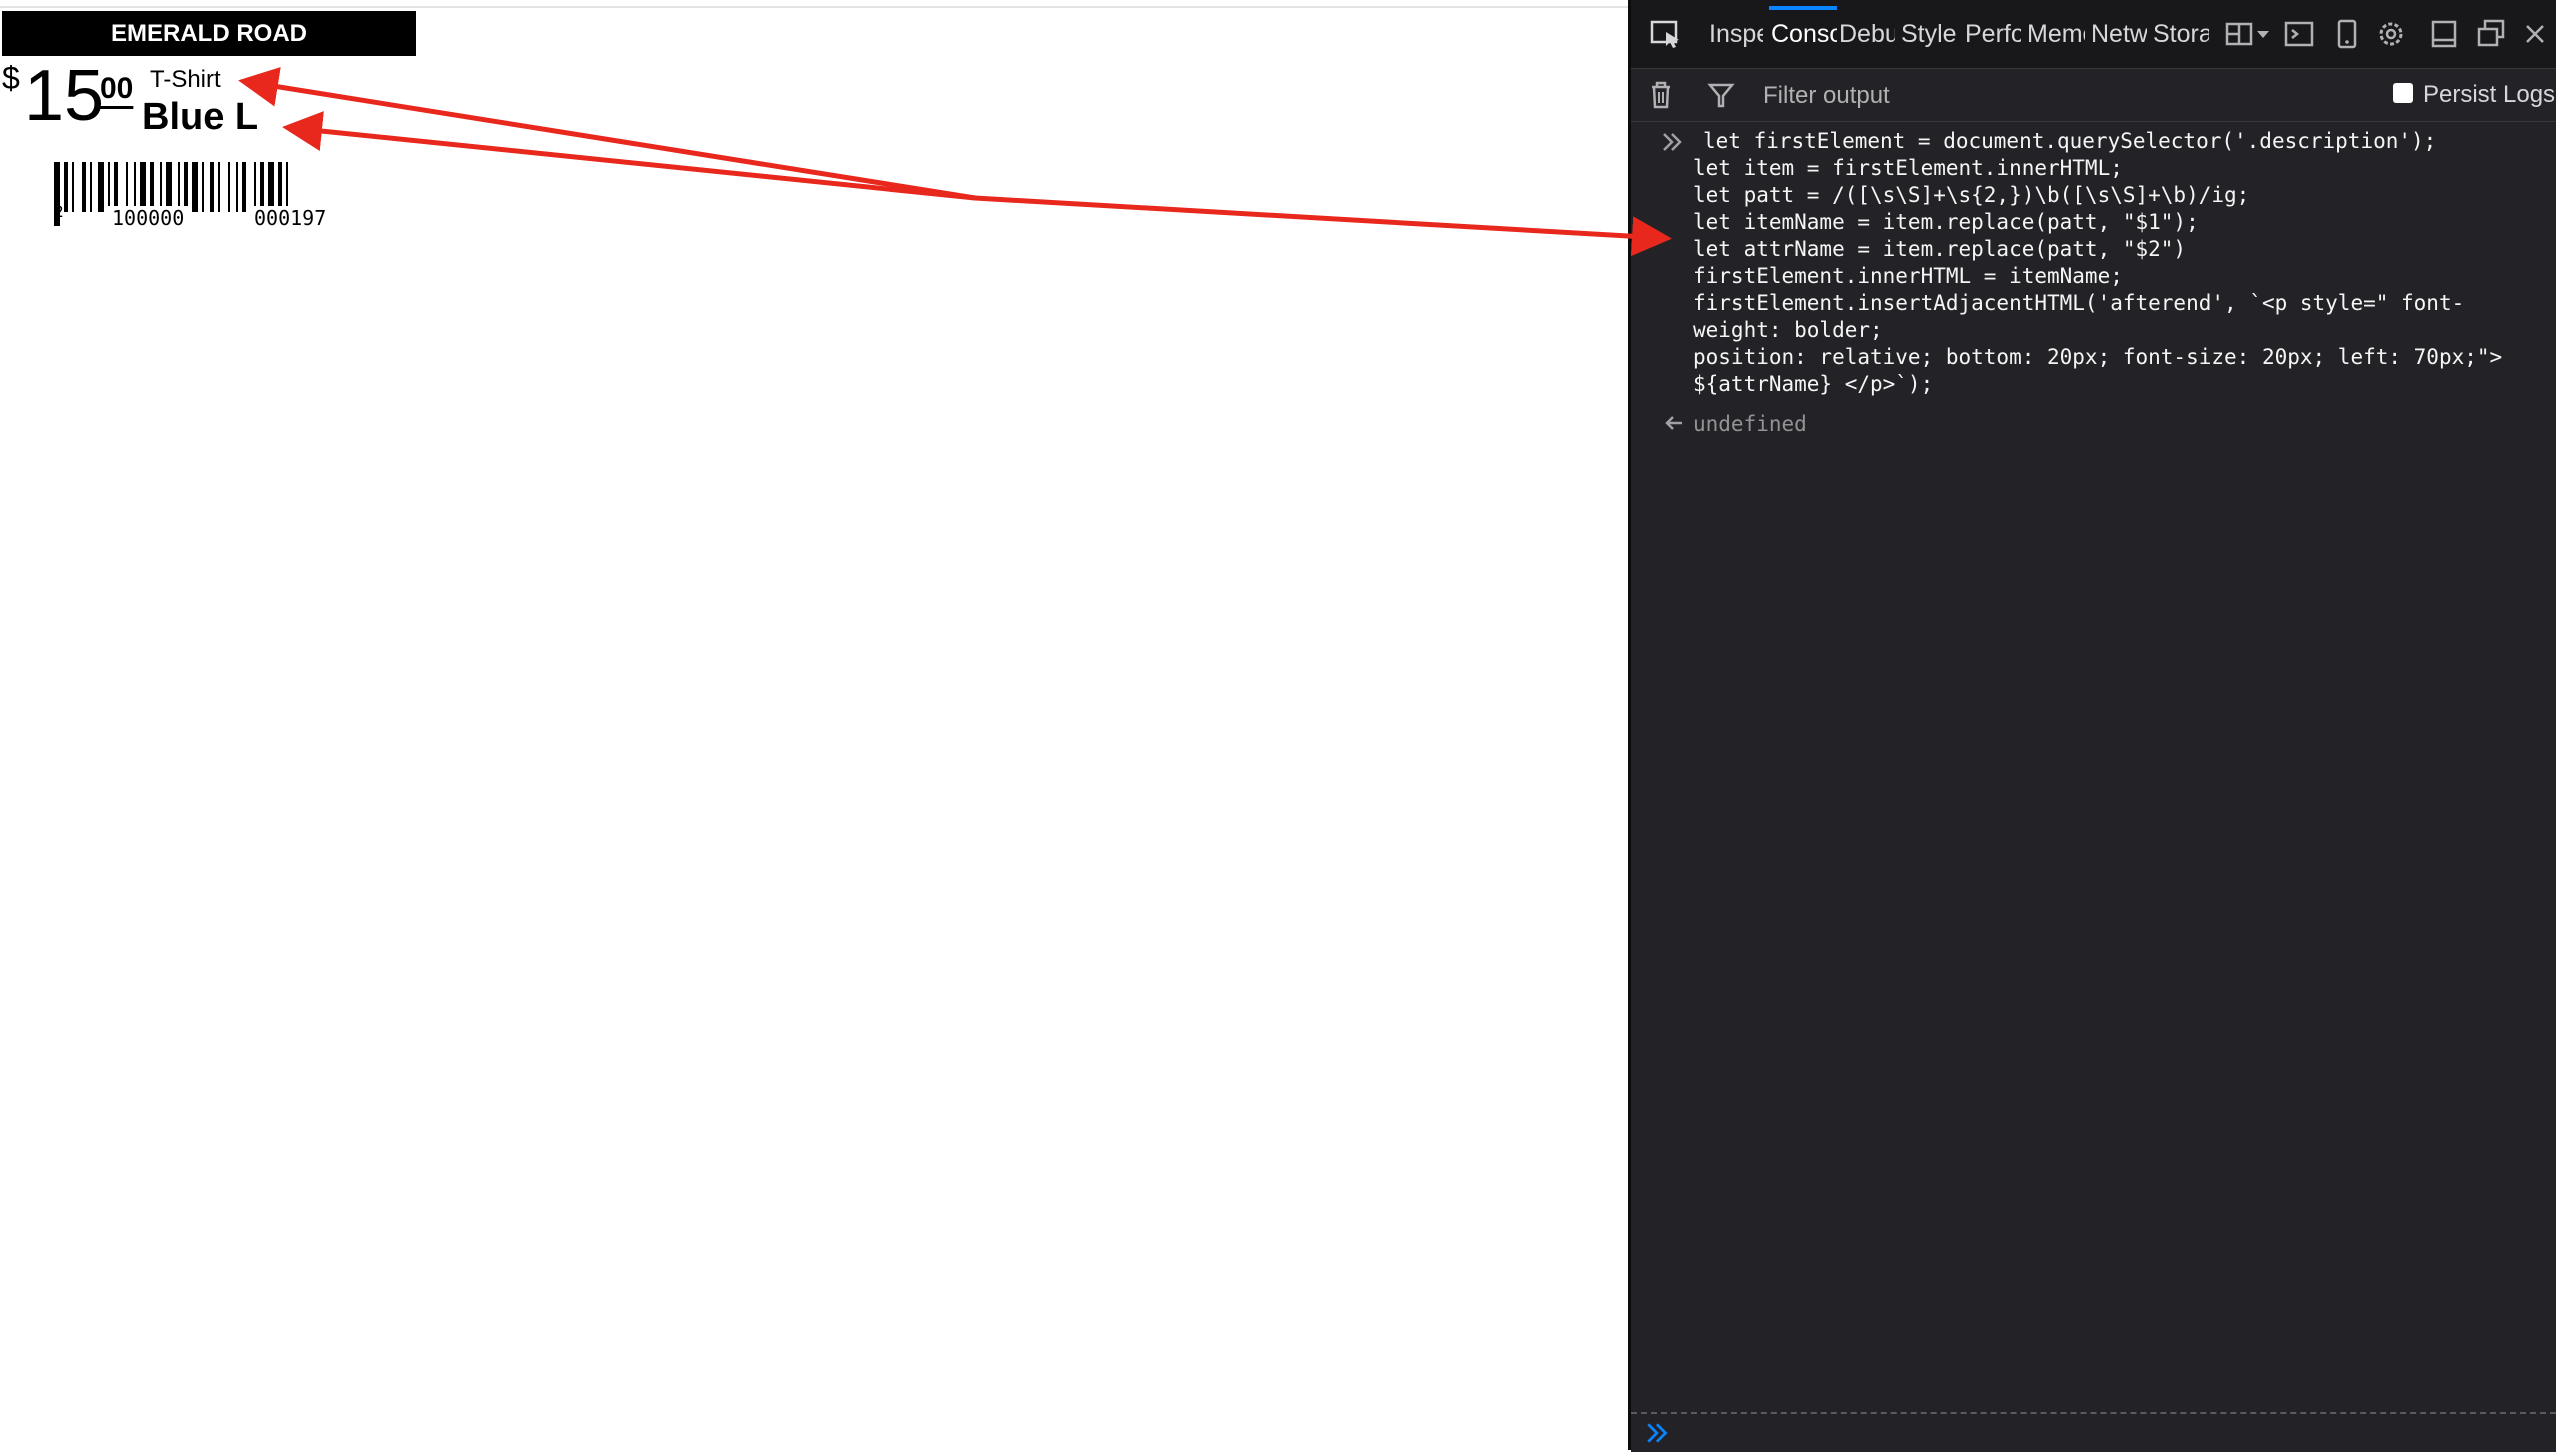 This screenshot has width=2556, height=1452. Describe the element at coordinates (1661, 95) in the screenshot. I see `trash-icon` at that location.